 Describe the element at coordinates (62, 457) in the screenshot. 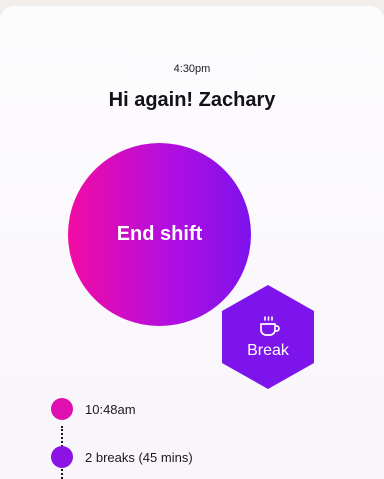

I see `timeline-dot-breaks` at that location.